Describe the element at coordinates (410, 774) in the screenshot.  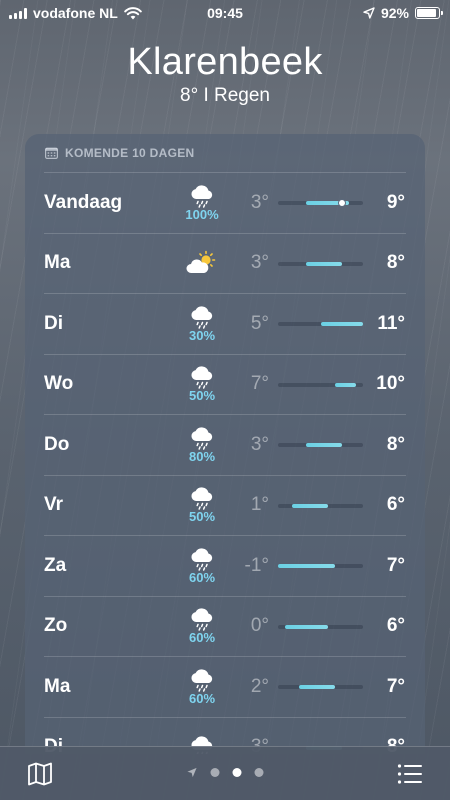
I see `list-icon` at that location.